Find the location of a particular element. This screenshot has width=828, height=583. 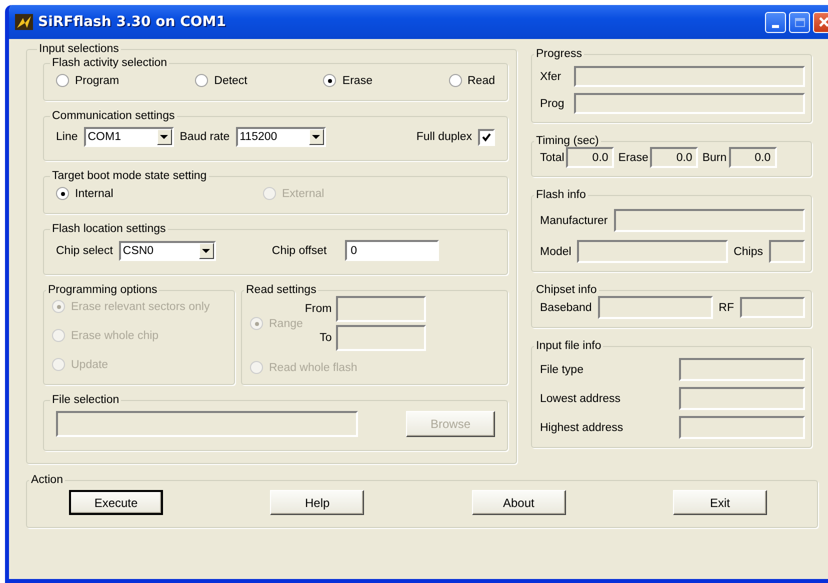

action-button: Help is located at coordinates (317, 502).